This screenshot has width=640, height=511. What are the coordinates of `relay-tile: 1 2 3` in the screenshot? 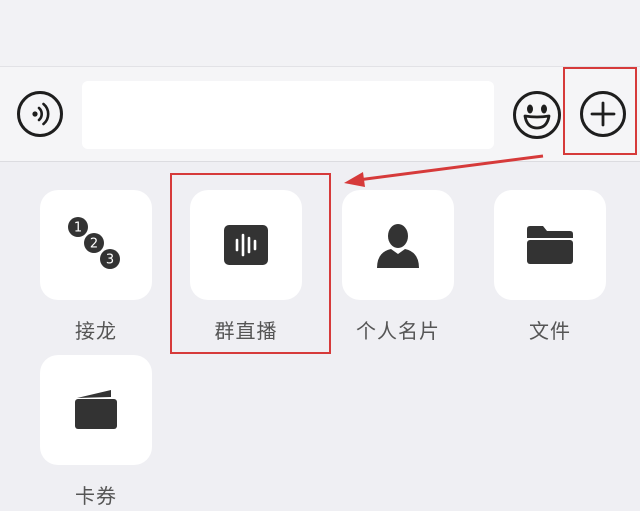 It's located at (96, 245).